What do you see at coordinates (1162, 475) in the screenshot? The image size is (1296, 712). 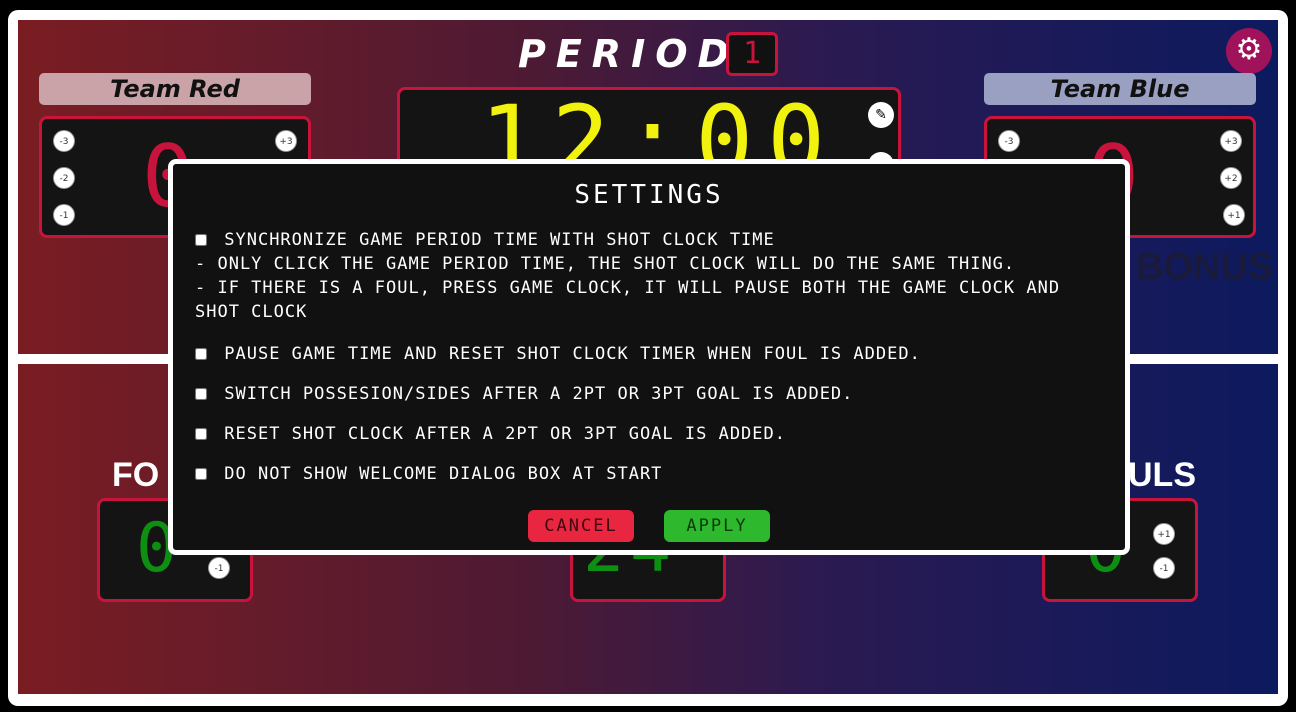 I see `fouls-right-label: ULS` at bounding box center [1162, 475].